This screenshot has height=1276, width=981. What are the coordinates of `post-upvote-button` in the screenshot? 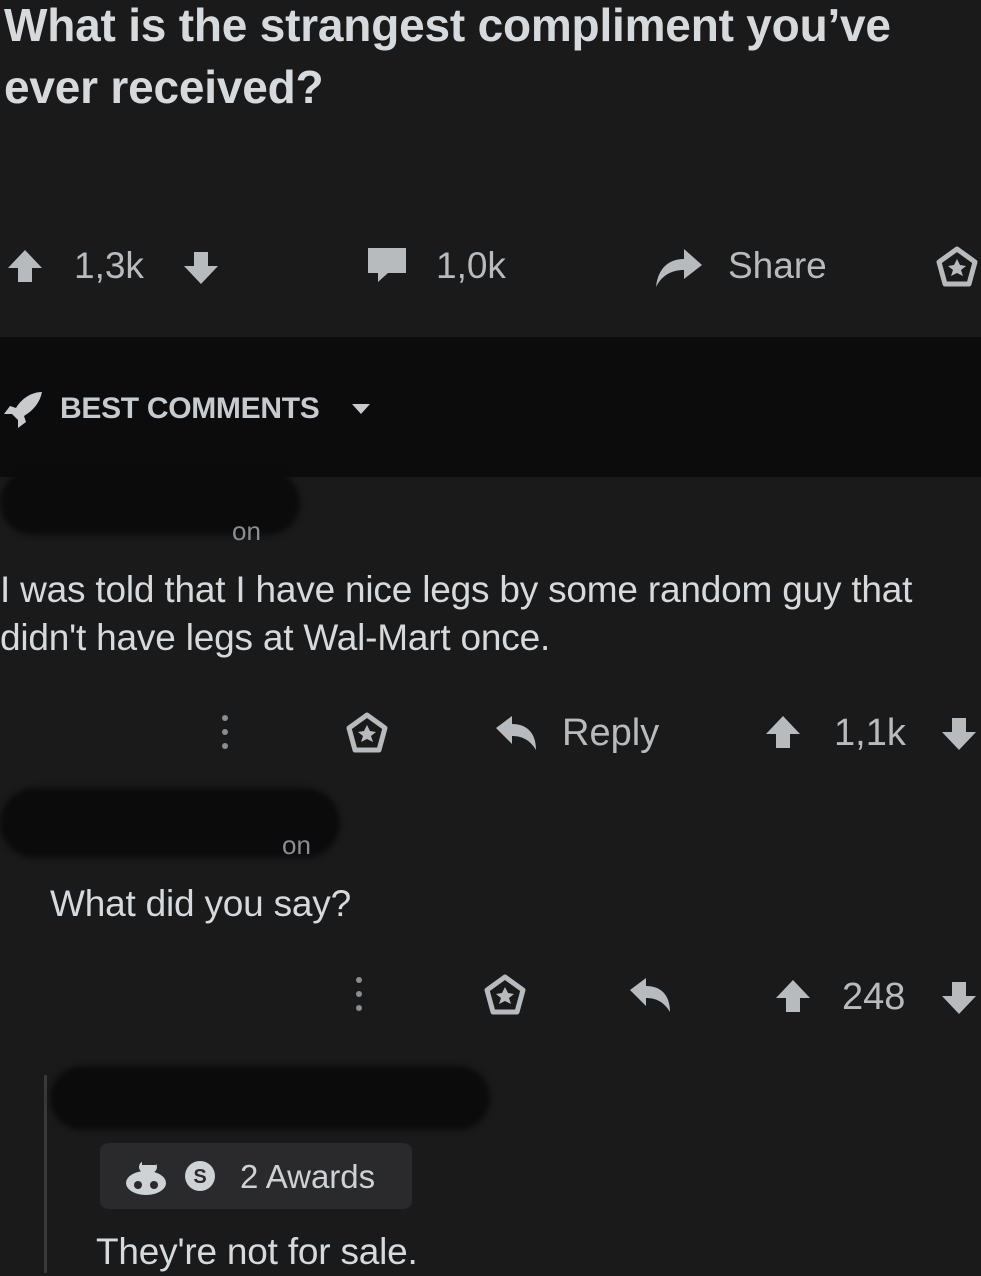 It's located at (25, 266).